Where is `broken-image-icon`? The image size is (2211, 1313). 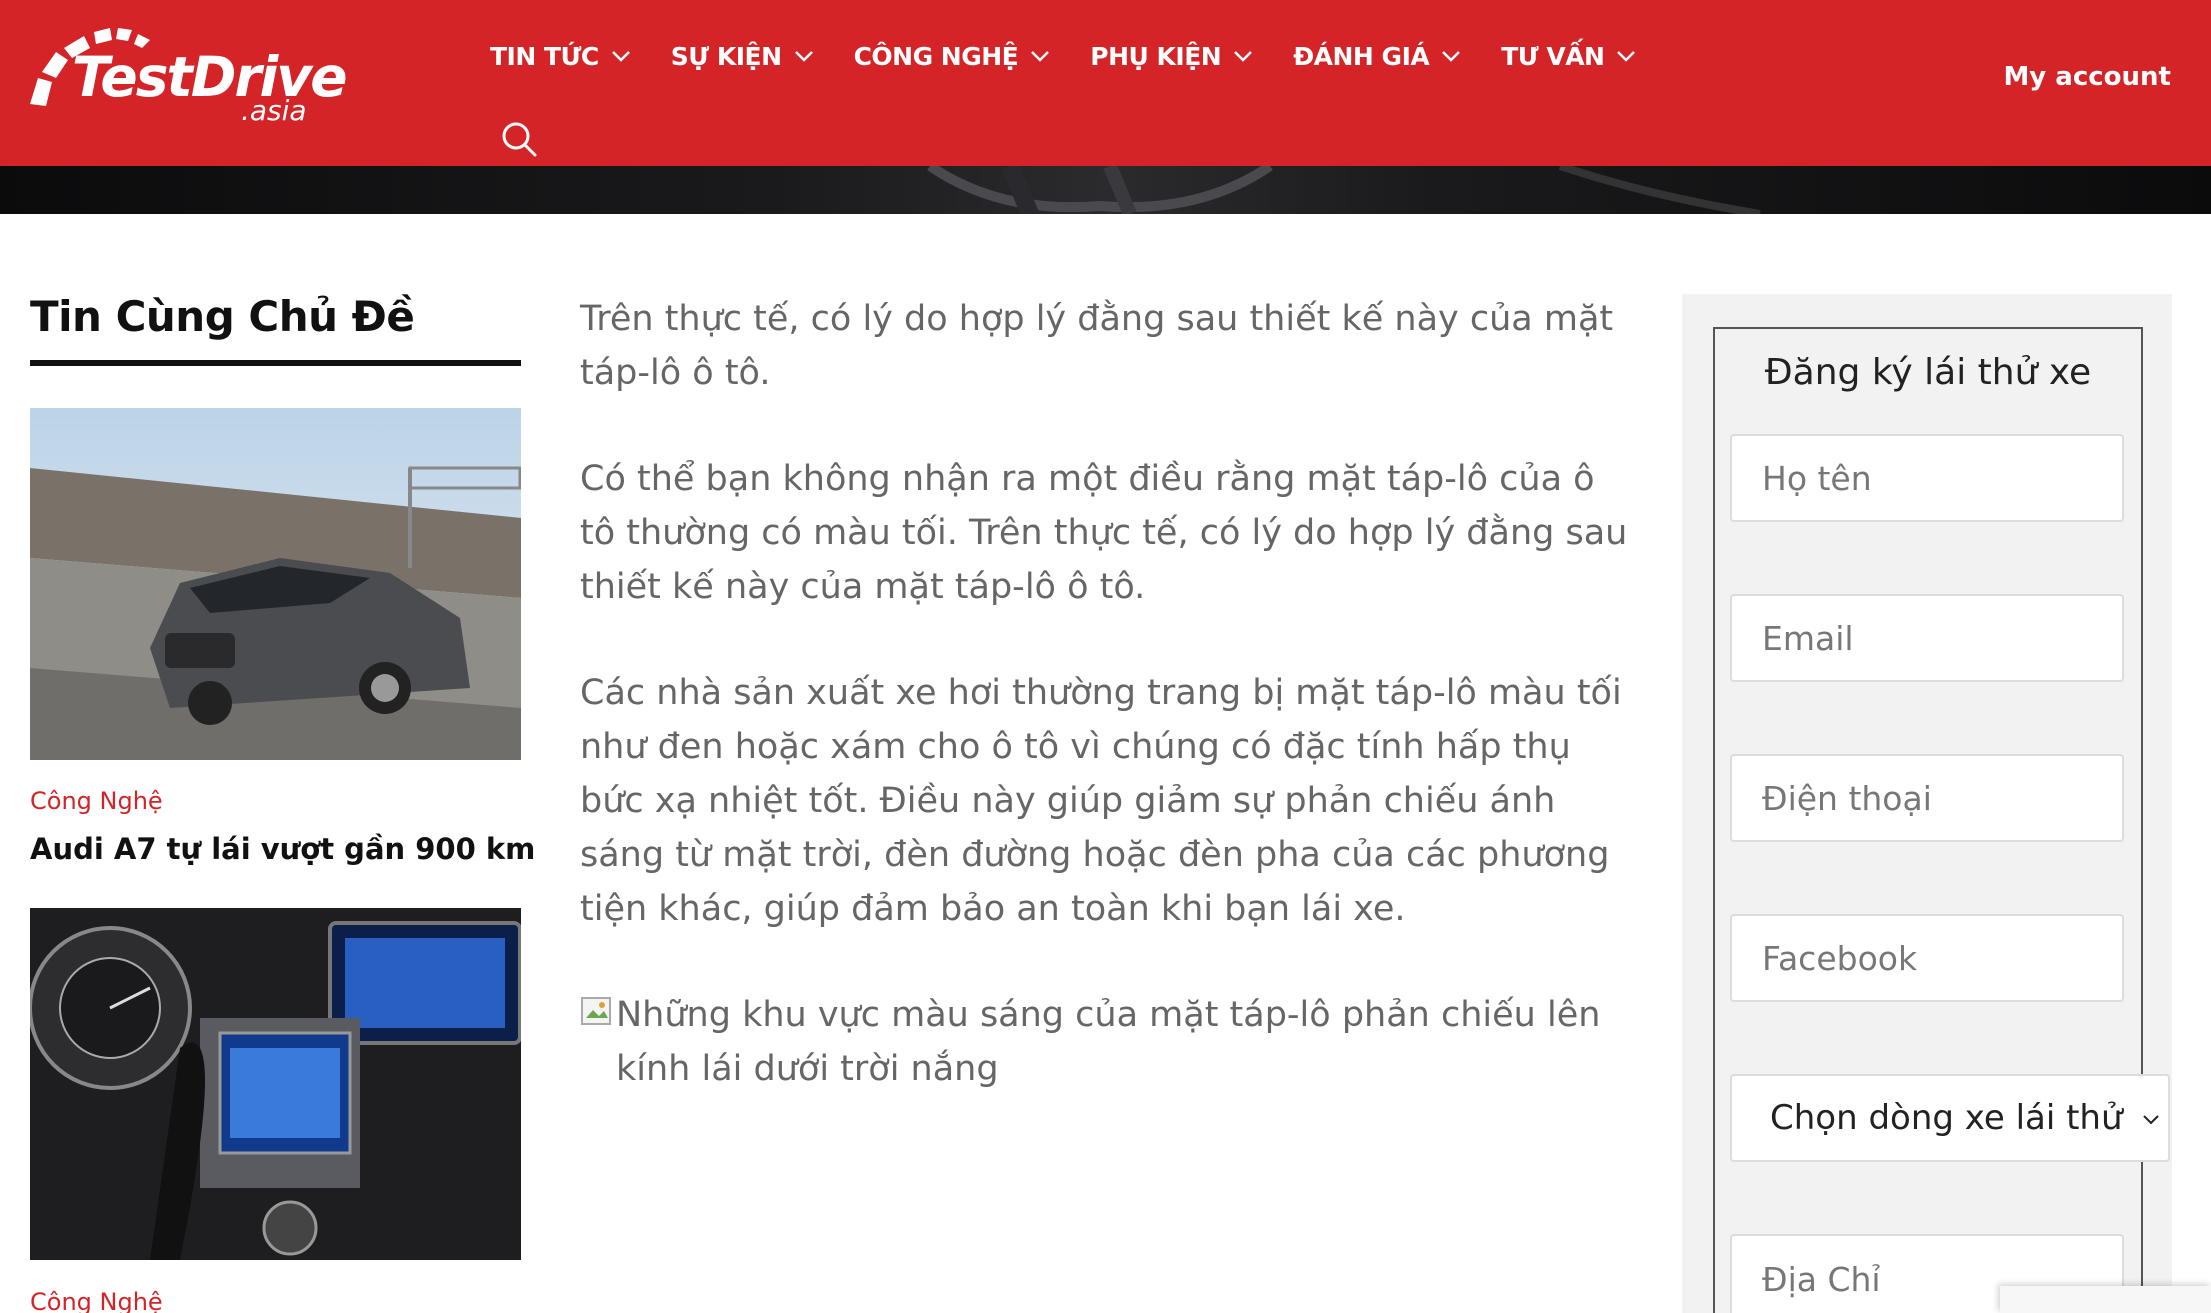 broken-image-icon is located at coordinates (596, 1011).